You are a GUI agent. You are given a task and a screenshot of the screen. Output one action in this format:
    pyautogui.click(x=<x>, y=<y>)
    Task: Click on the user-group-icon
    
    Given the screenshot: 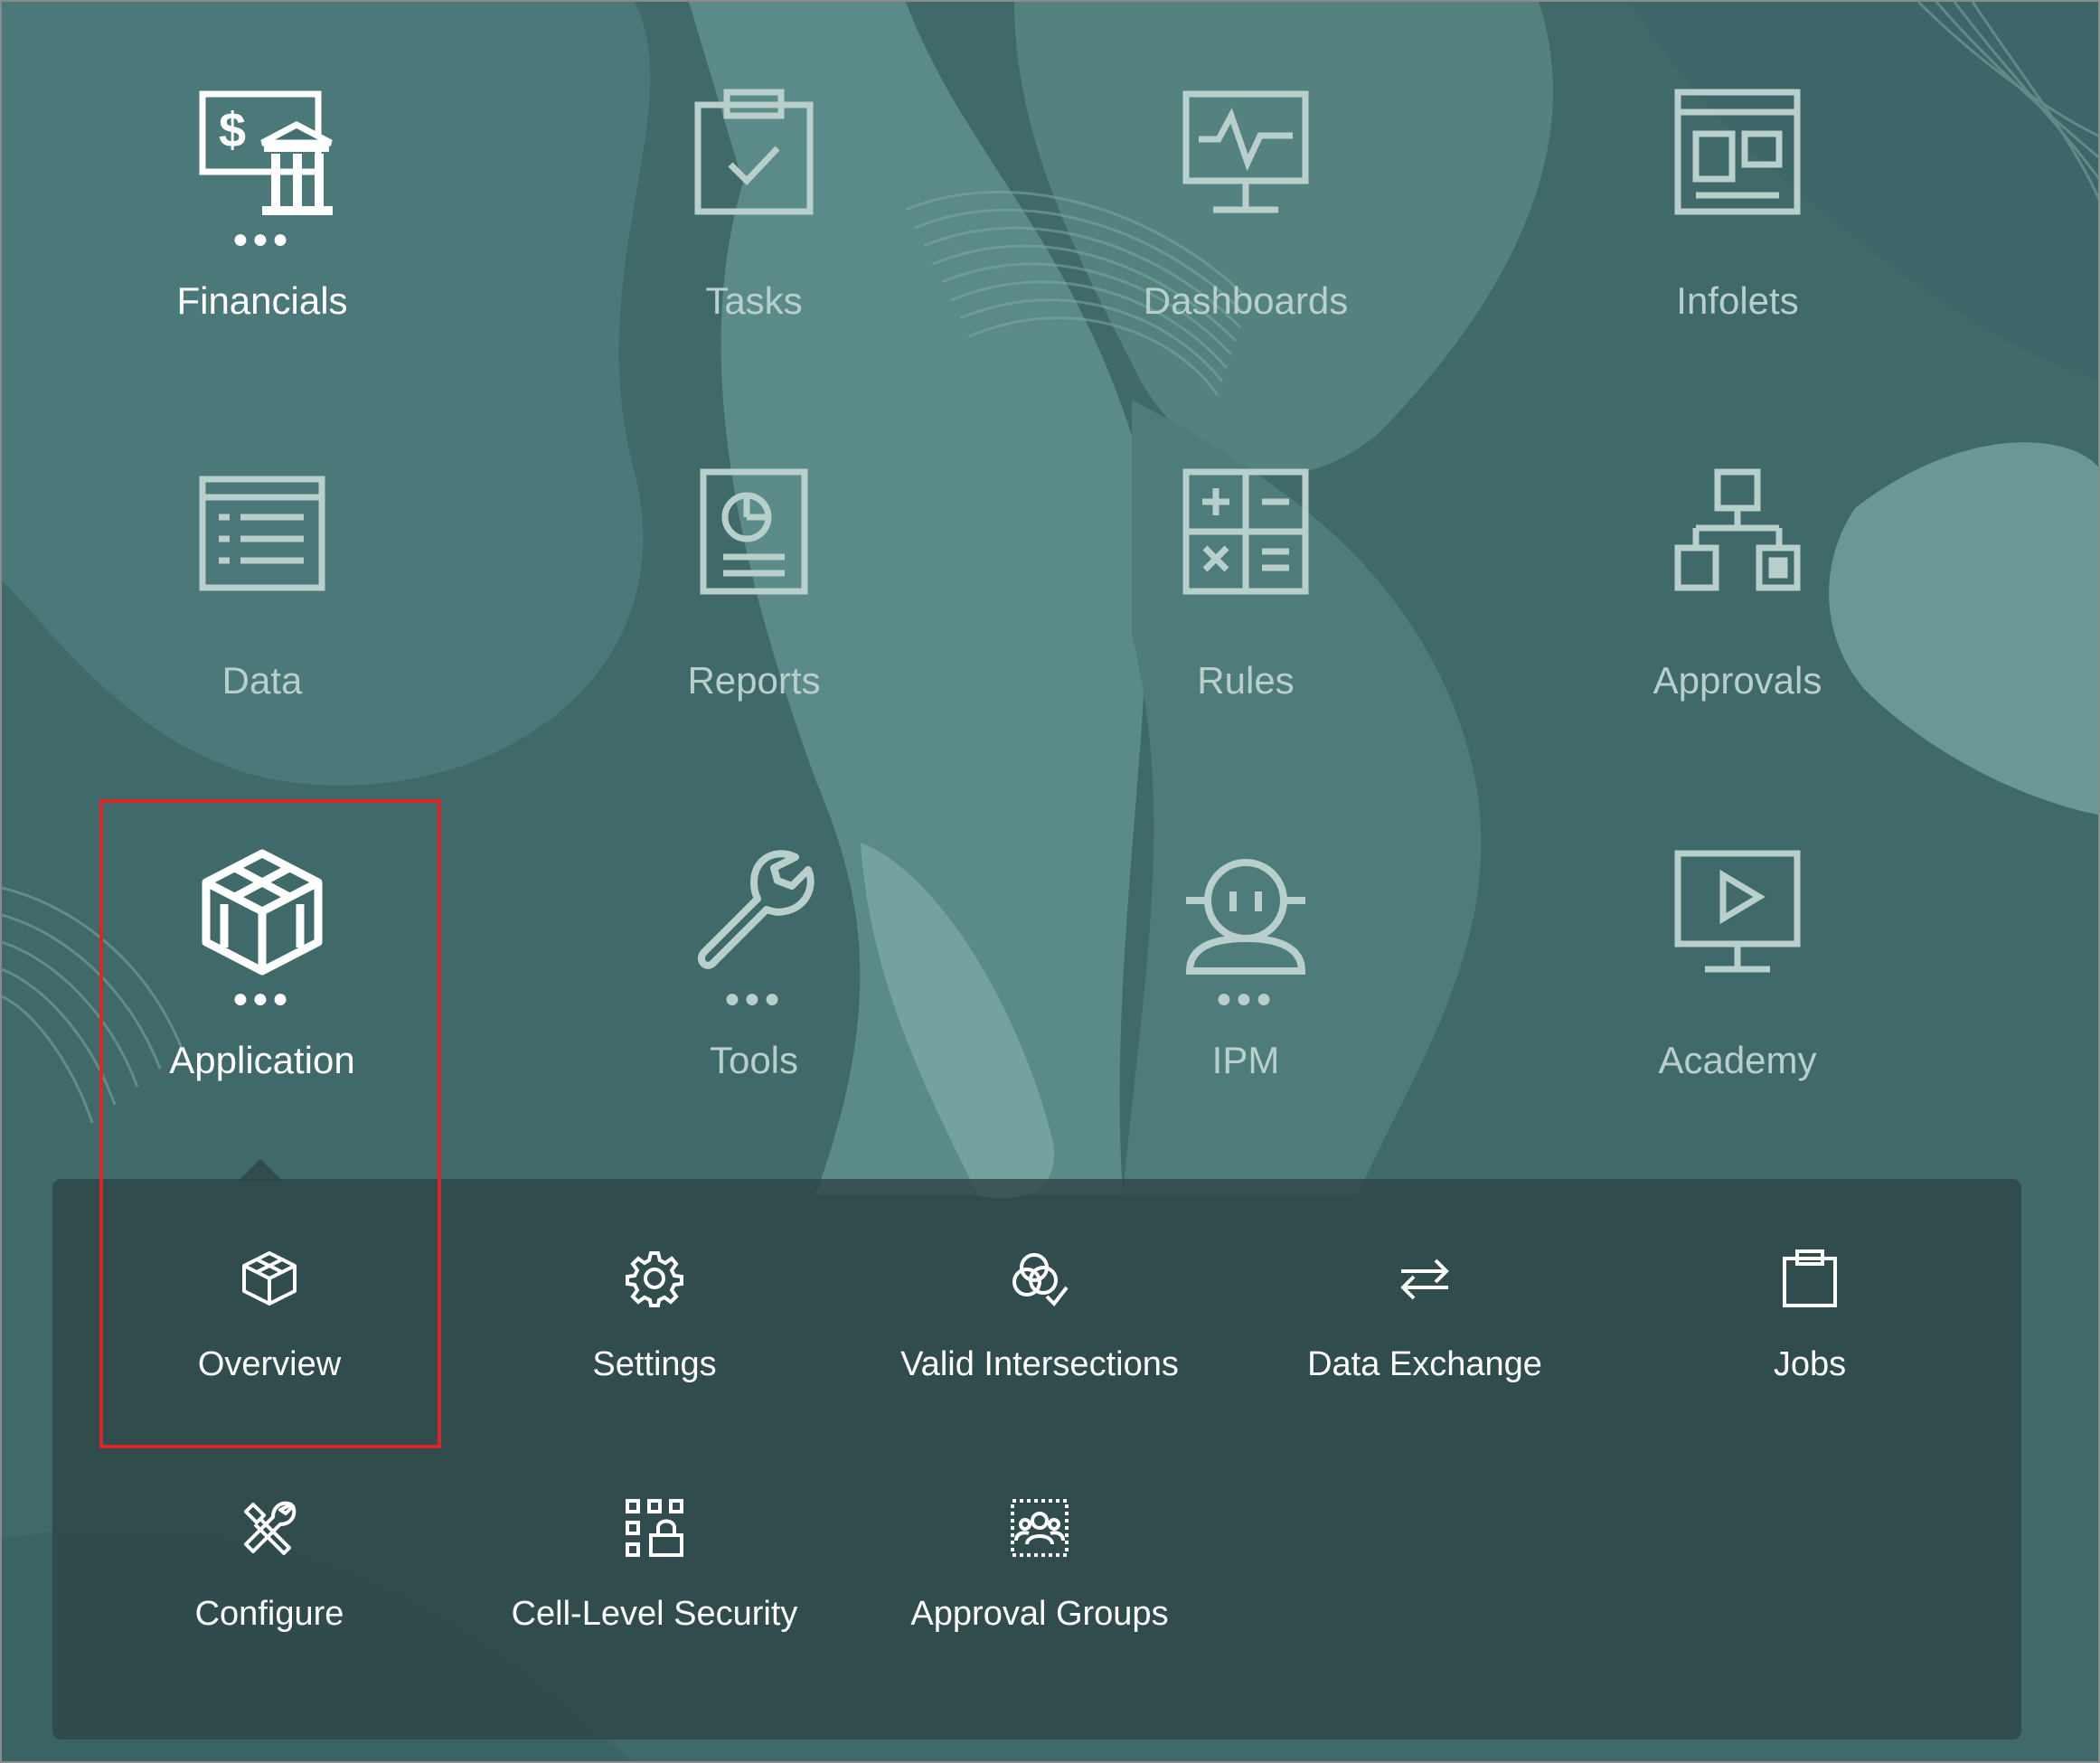 What is the action you would take?
    pyautogui.click(x=1040, y=1528)
    